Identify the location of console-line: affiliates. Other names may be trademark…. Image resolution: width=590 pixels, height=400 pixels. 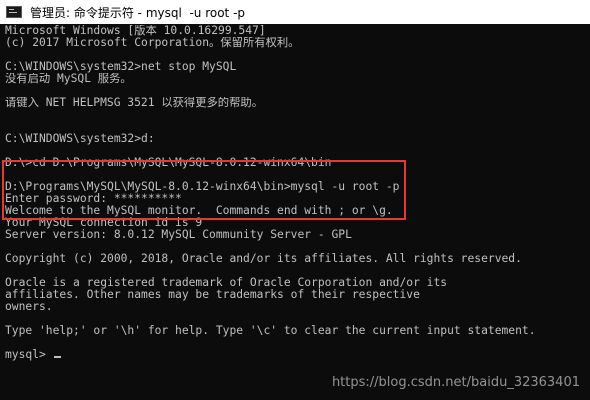
(212, 295).